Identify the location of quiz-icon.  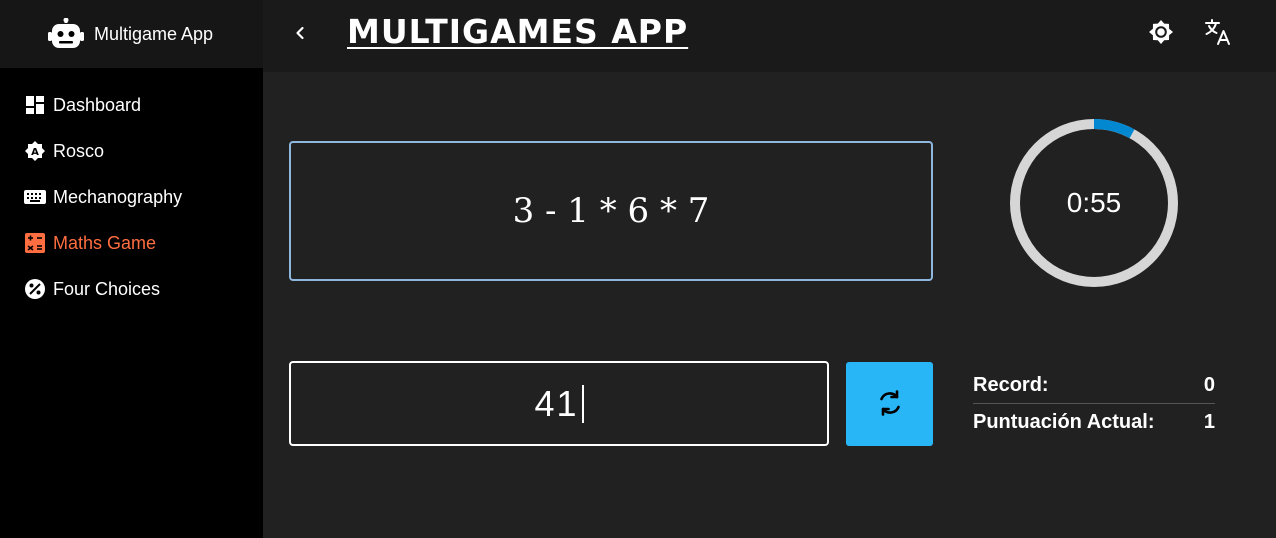
(35, 289).